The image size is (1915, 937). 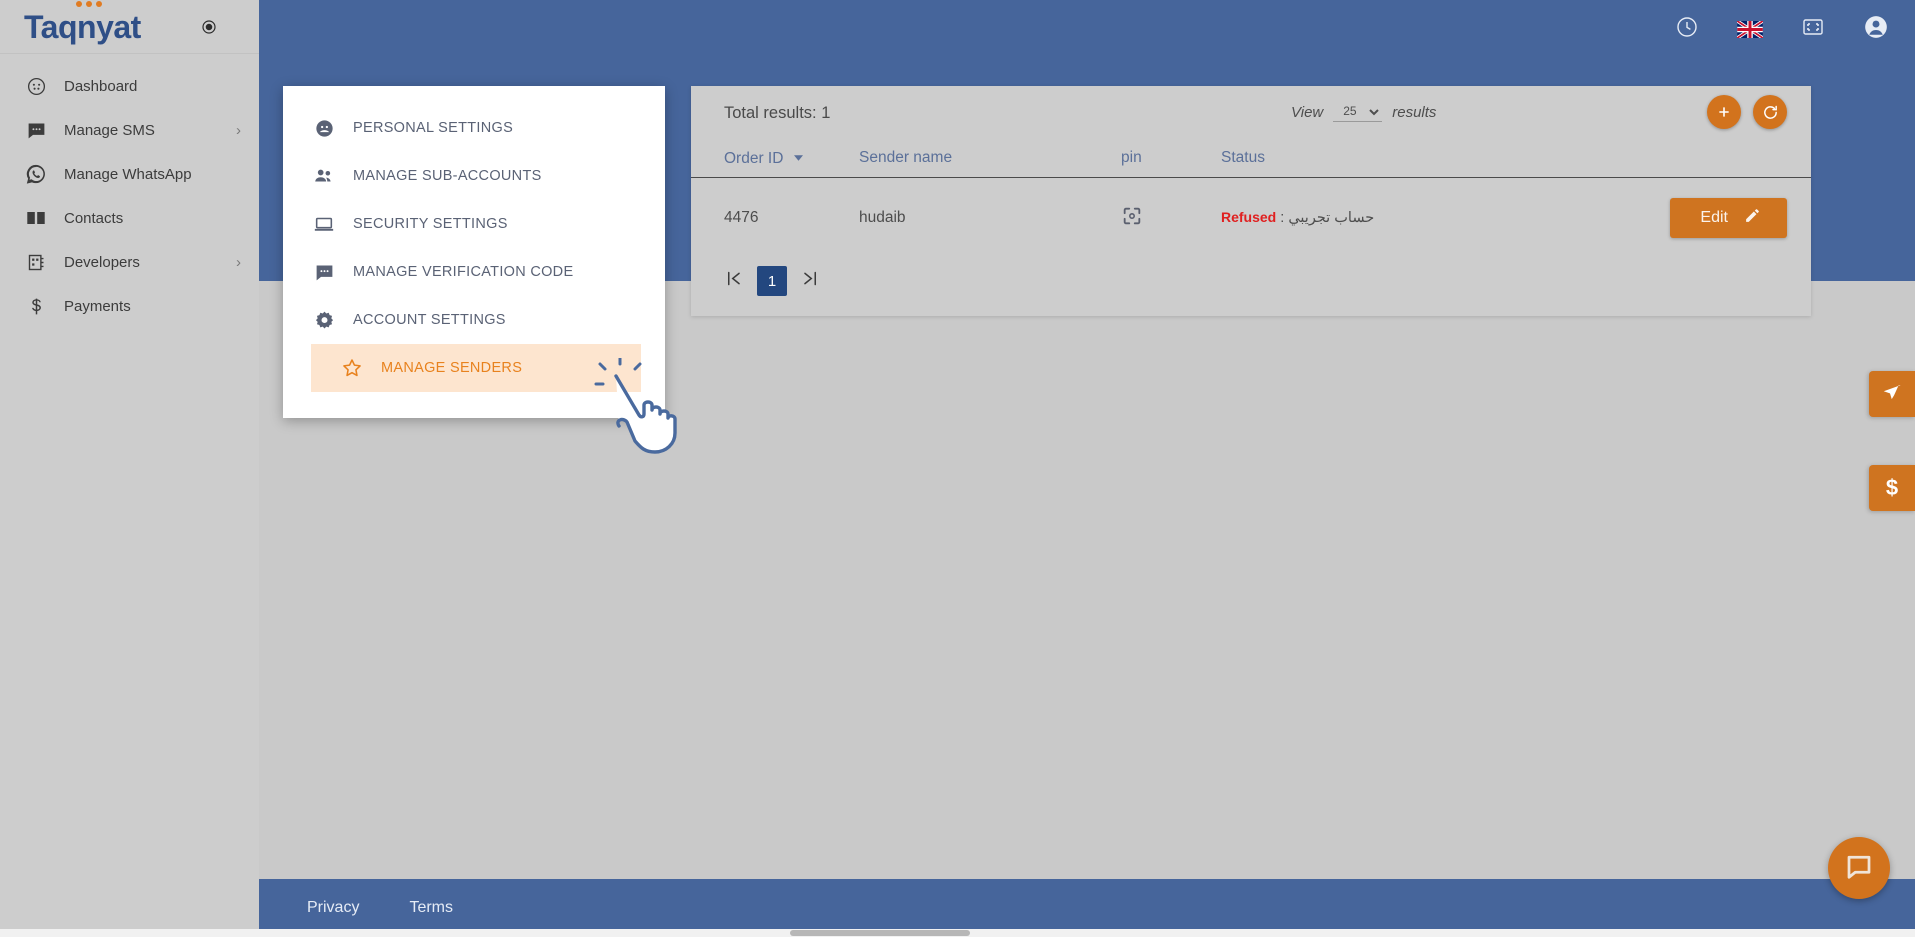 What do you see at coordinates (1171, 163) in the screenshot?
I see `column-header-pin: pin` at bounding box center [1171, 163].